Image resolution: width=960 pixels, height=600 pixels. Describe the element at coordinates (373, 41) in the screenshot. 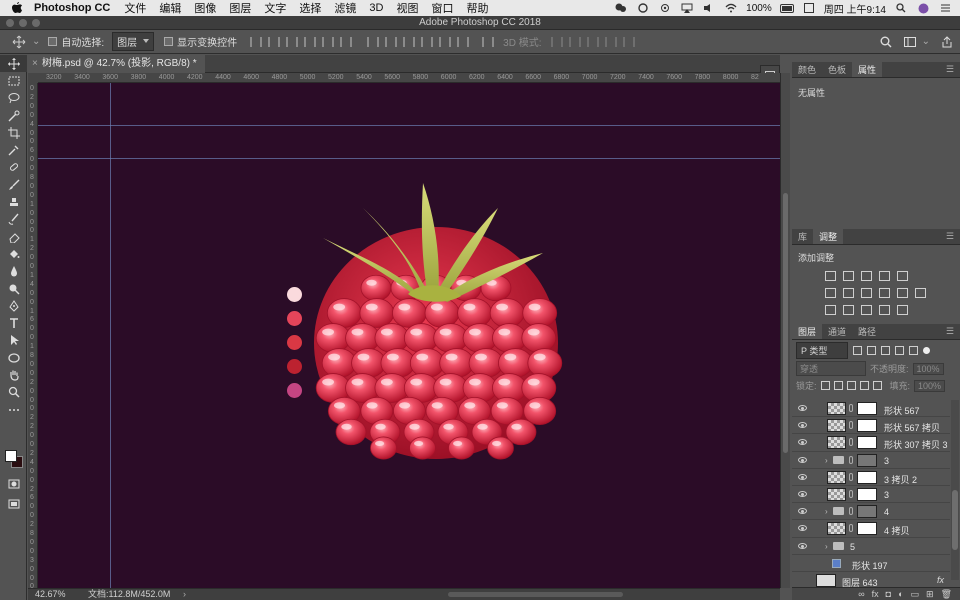

I see `distribute-top-icon` at that location.